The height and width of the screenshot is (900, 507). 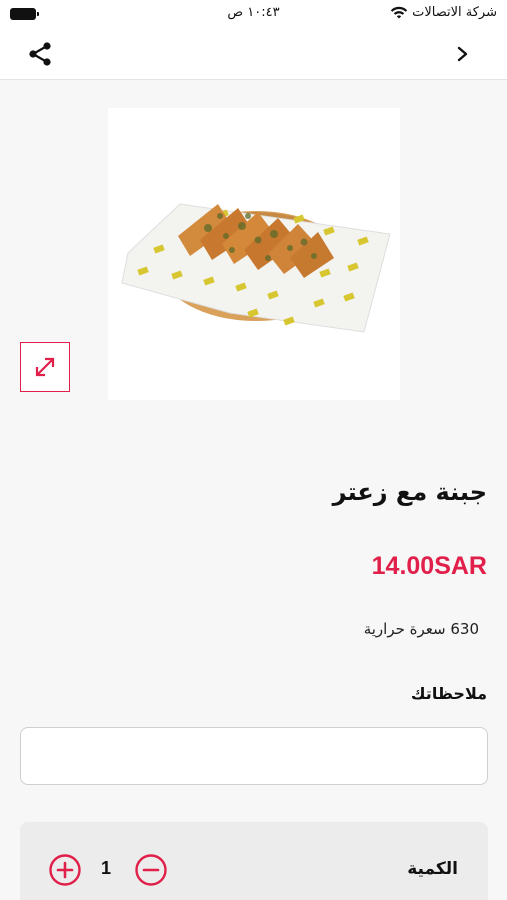 I want to click on notes-input, so click(x=254, y=756).